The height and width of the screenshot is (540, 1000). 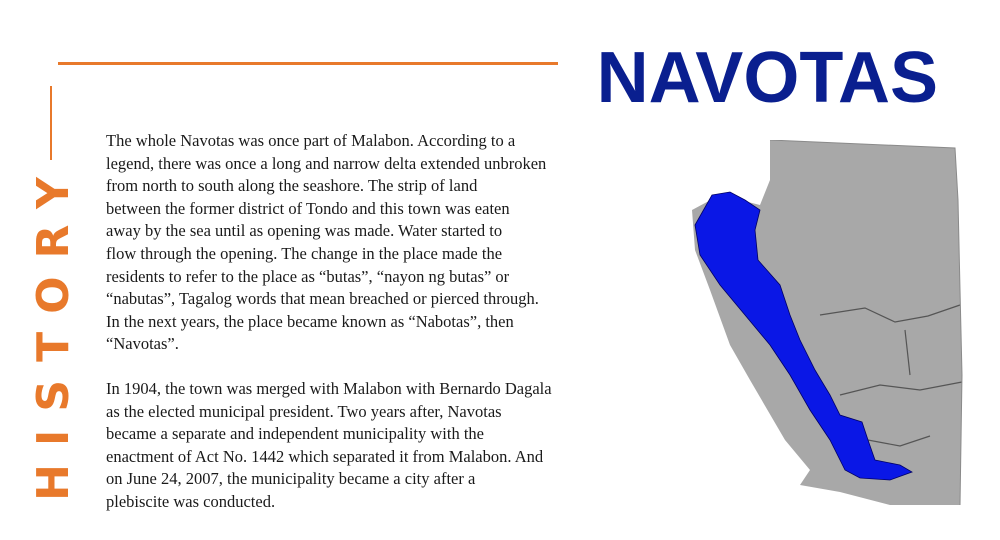 I want to click on side-divider-line, so click(x=51, y=123).